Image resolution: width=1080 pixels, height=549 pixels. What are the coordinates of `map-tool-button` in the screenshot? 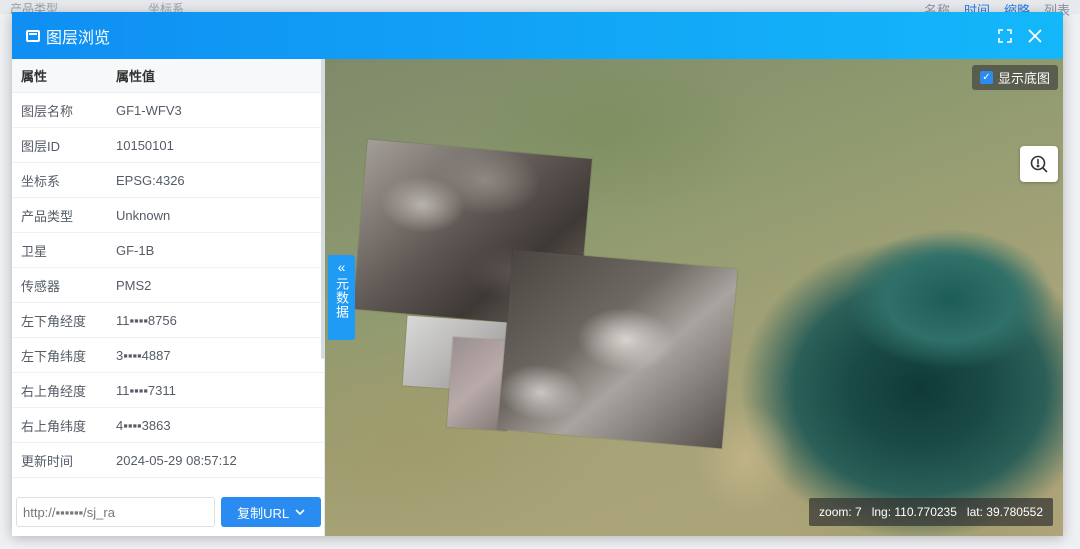 It's located at (1039, 164).